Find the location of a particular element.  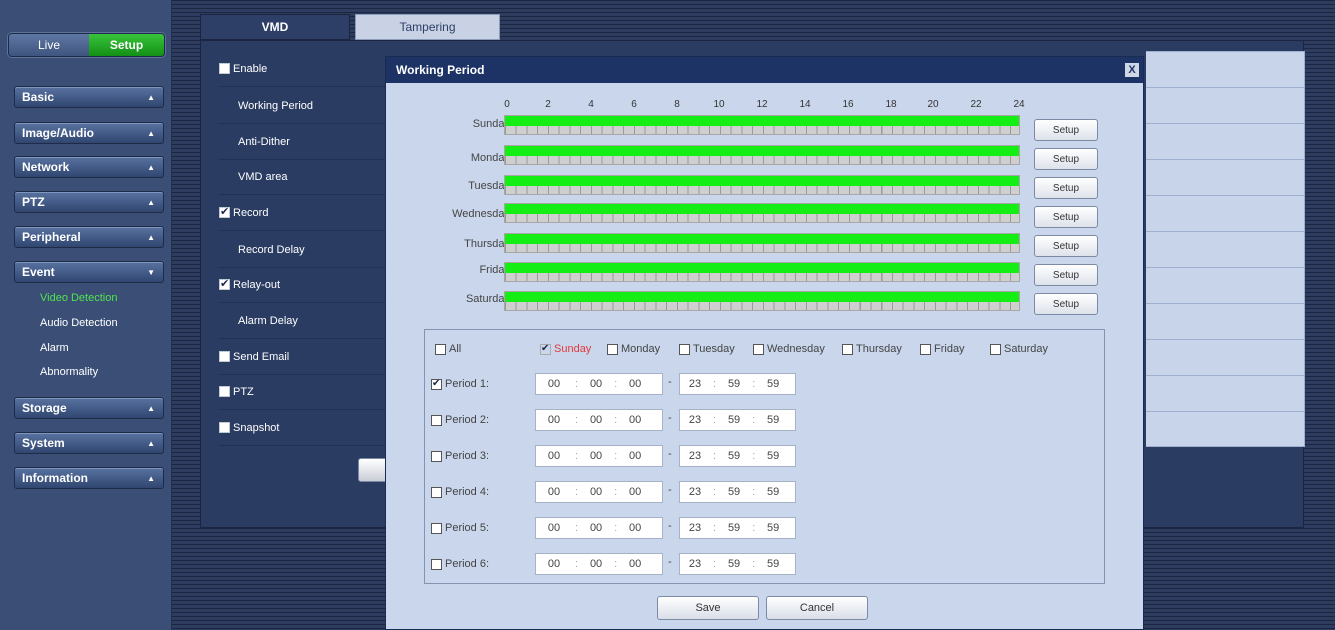

period-3-end-time: 23: 59: 59 is located at coordinates (737, 456).